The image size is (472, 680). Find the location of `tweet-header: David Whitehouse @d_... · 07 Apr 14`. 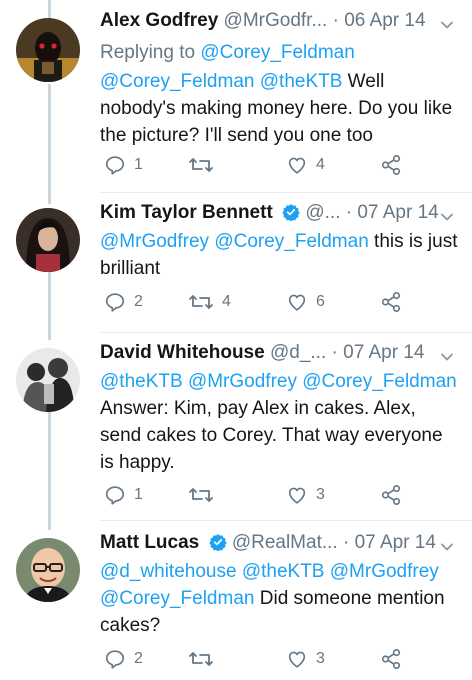

tweet-header: David Whitehouse @d_... · 07 Apr 14 is located at coordinates (280, 353).